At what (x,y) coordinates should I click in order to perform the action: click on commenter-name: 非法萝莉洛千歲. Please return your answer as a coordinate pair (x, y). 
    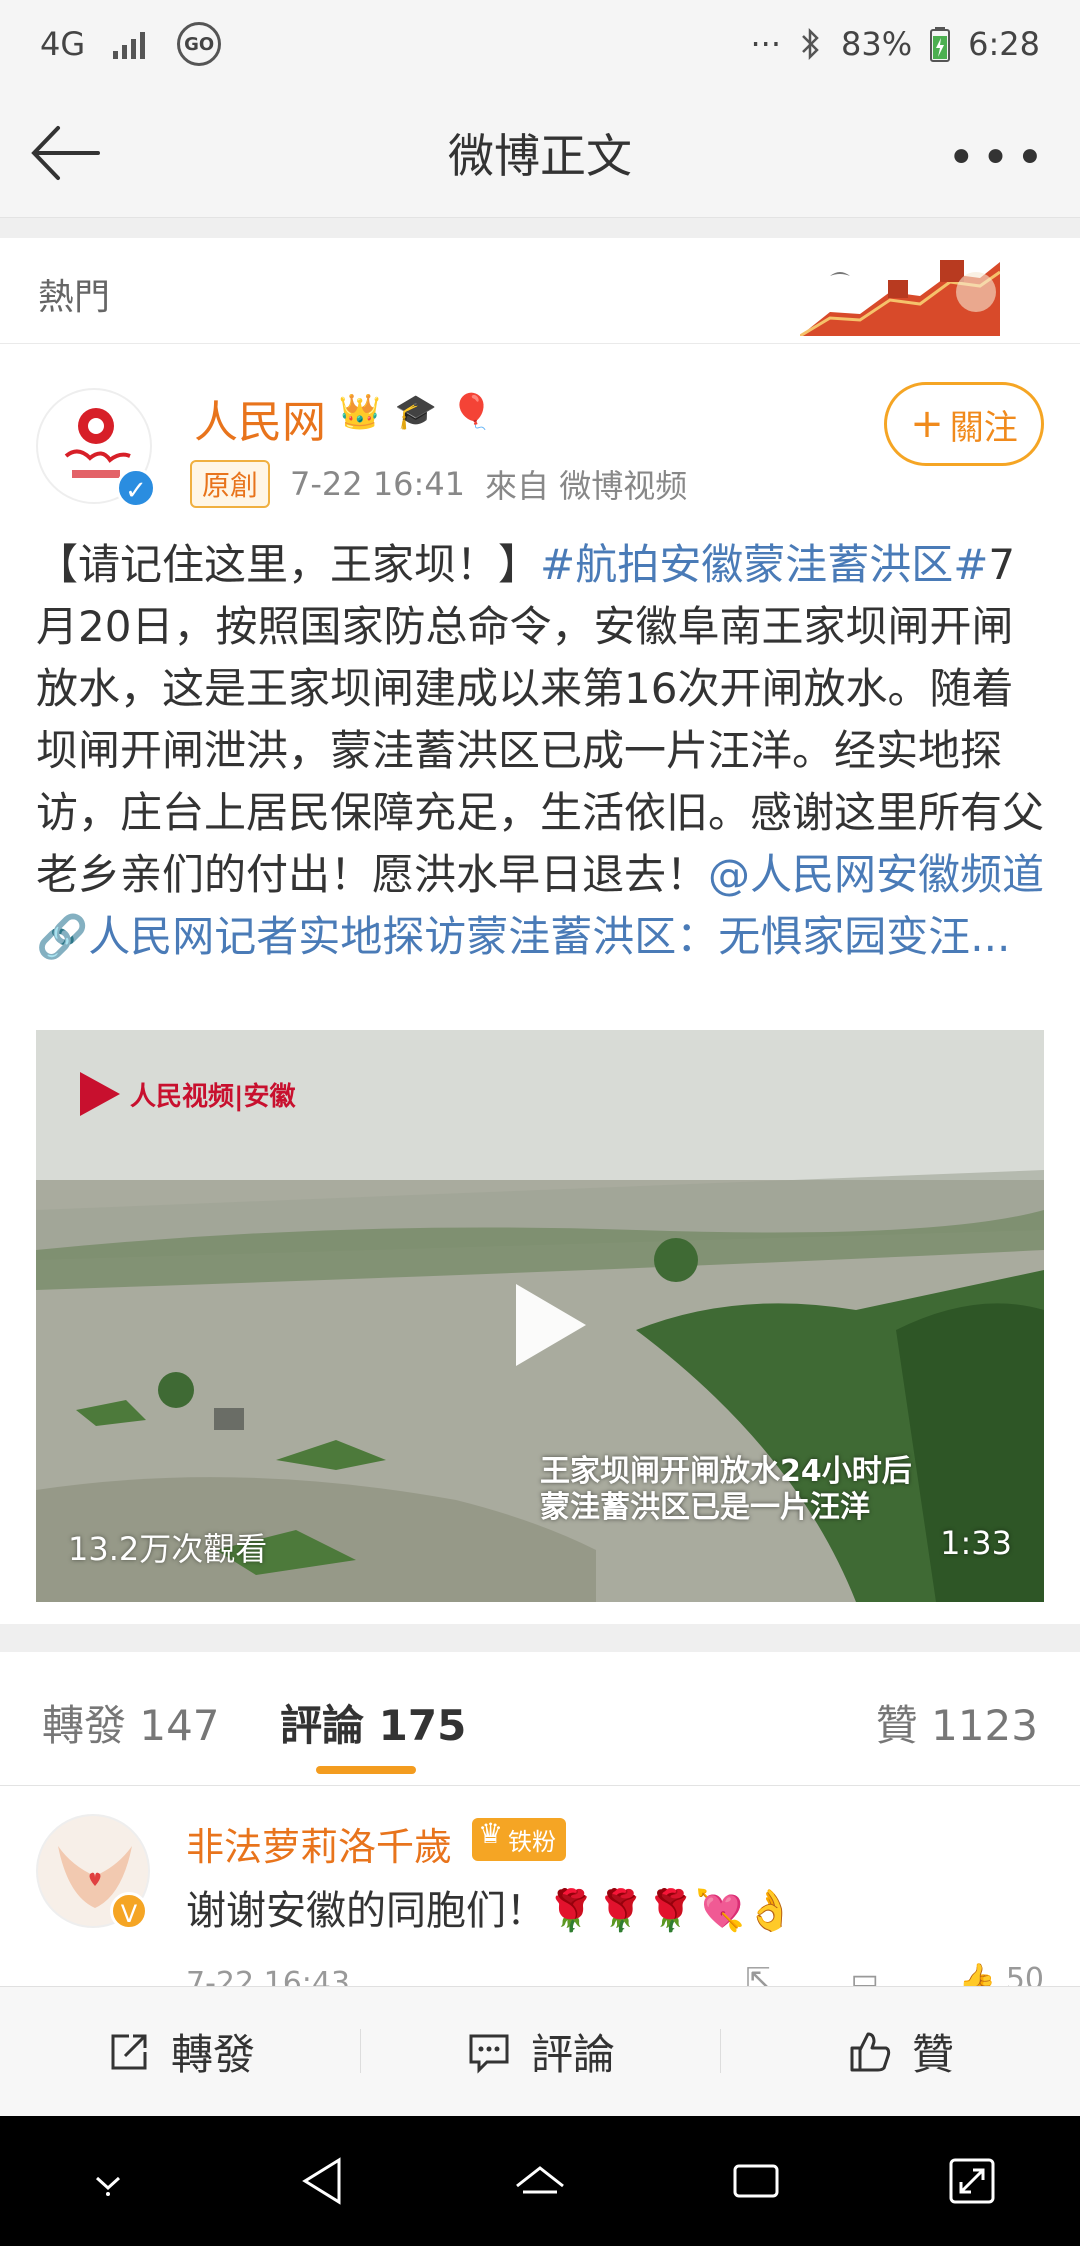
    Looking at the image, I should click on (319, 1843).